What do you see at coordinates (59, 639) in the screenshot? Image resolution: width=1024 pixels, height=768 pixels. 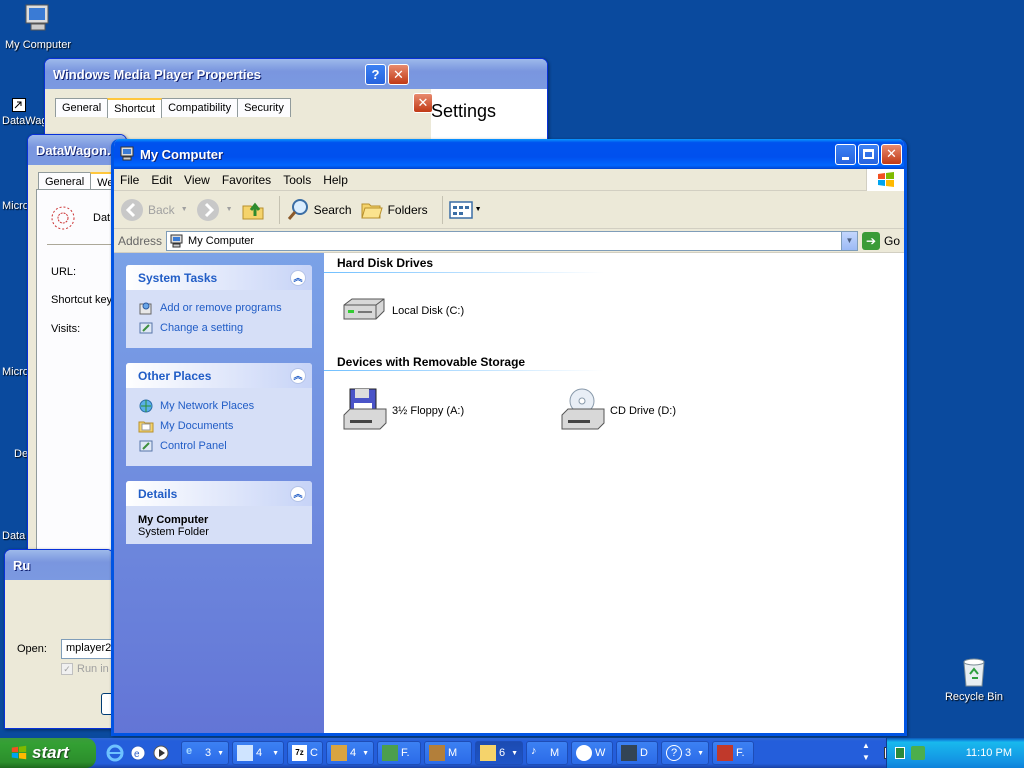 I see `run-dialog: Ru Open: mplayer2 ✓ Run in` at bounding box center [59, 639].